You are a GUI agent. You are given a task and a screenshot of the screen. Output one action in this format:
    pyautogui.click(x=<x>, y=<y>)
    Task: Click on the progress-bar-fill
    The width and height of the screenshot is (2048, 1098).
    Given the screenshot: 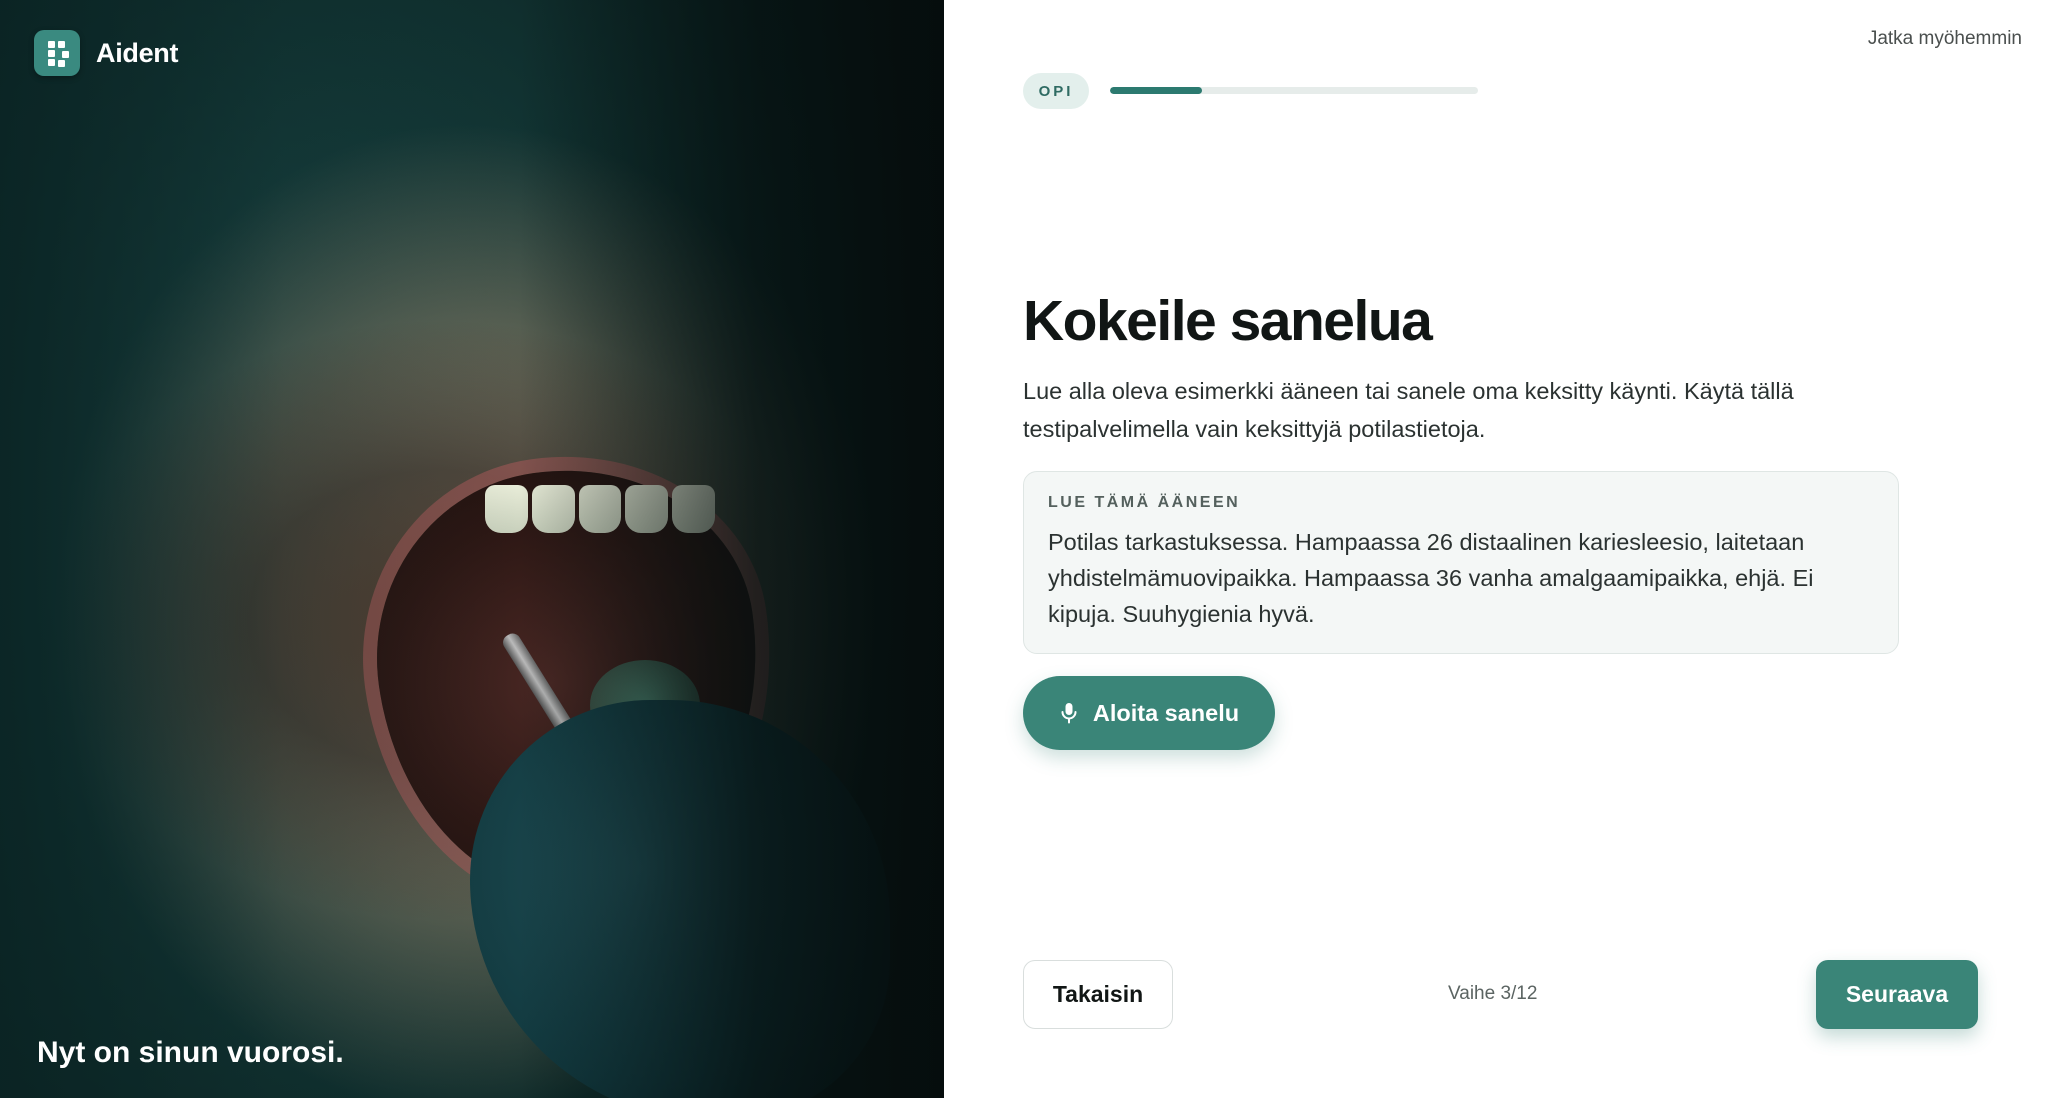 What is the action you would take?
    pyautogui.click(x=1156, y=90)
    